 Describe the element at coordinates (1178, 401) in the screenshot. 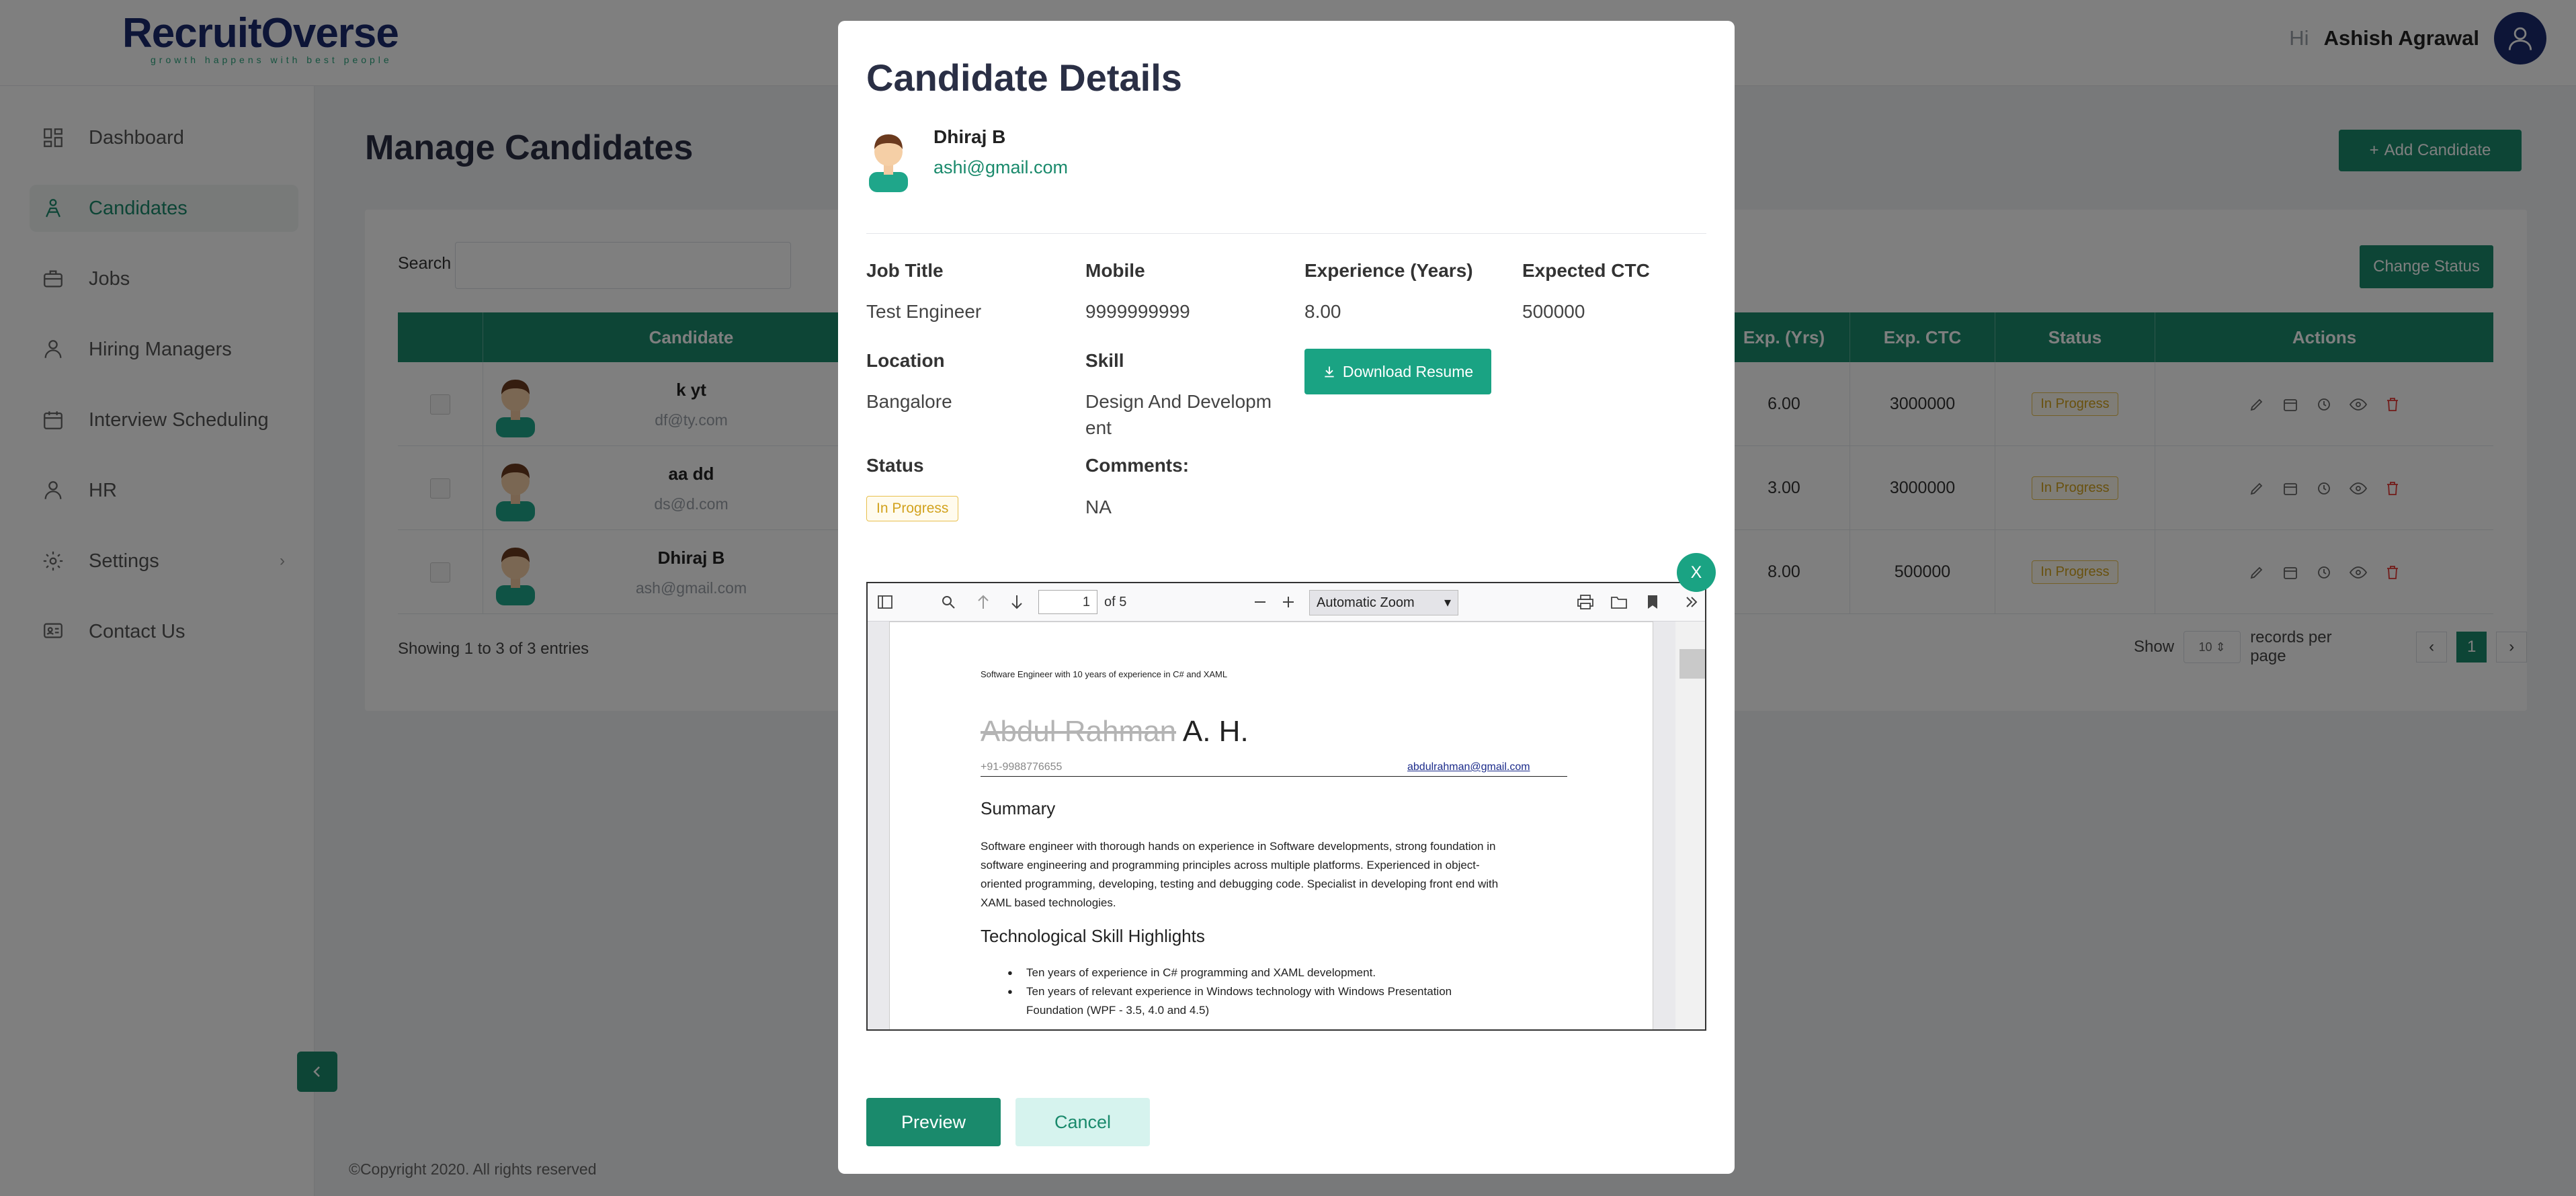

I see `skill-value-line: Design And Developm` at that location.